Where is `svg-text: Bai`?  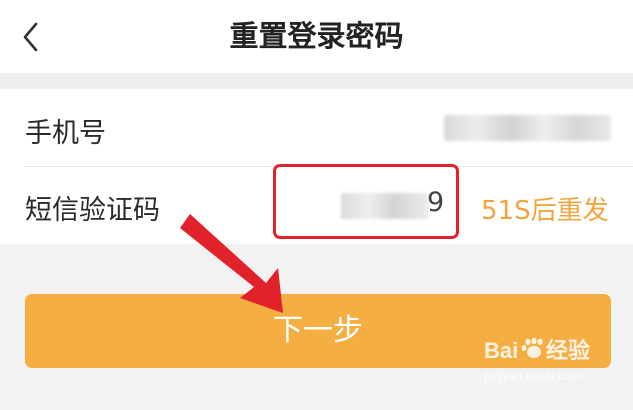 svg-text: Bai is located at coordinates (501, 350).